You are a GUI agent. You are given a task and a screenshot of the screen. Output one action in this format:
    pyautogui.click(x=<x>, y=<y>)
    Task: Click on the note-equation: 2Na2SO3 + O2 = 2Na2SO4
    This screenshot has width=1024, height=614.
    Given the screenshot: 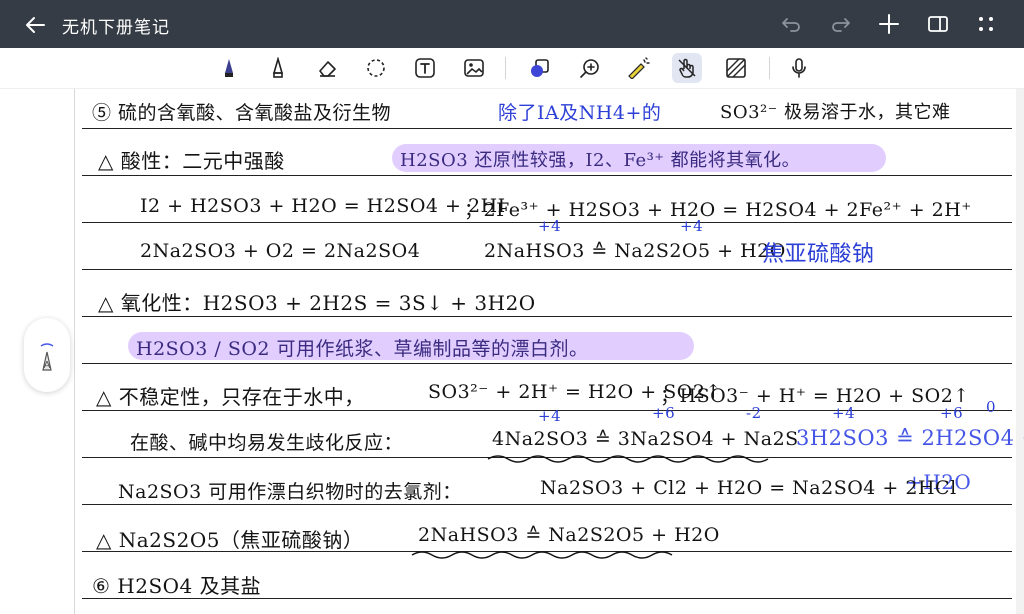 What is the action you would take?
    pyautogui.click(x=280, y=251)
    